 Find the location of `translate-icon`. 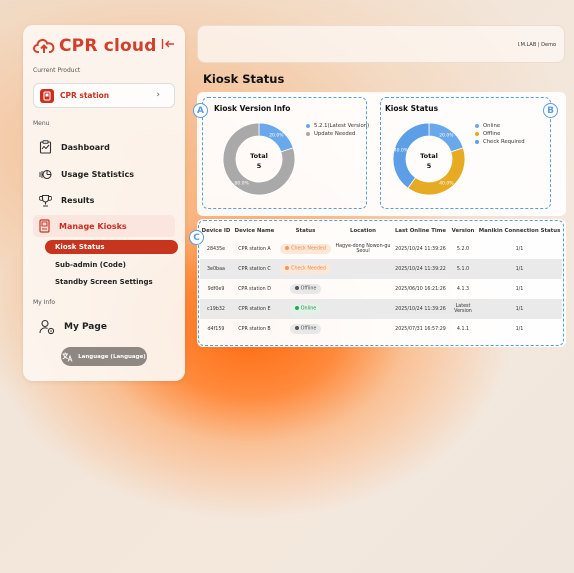

translate-icon is located at coordinates (67, 357).